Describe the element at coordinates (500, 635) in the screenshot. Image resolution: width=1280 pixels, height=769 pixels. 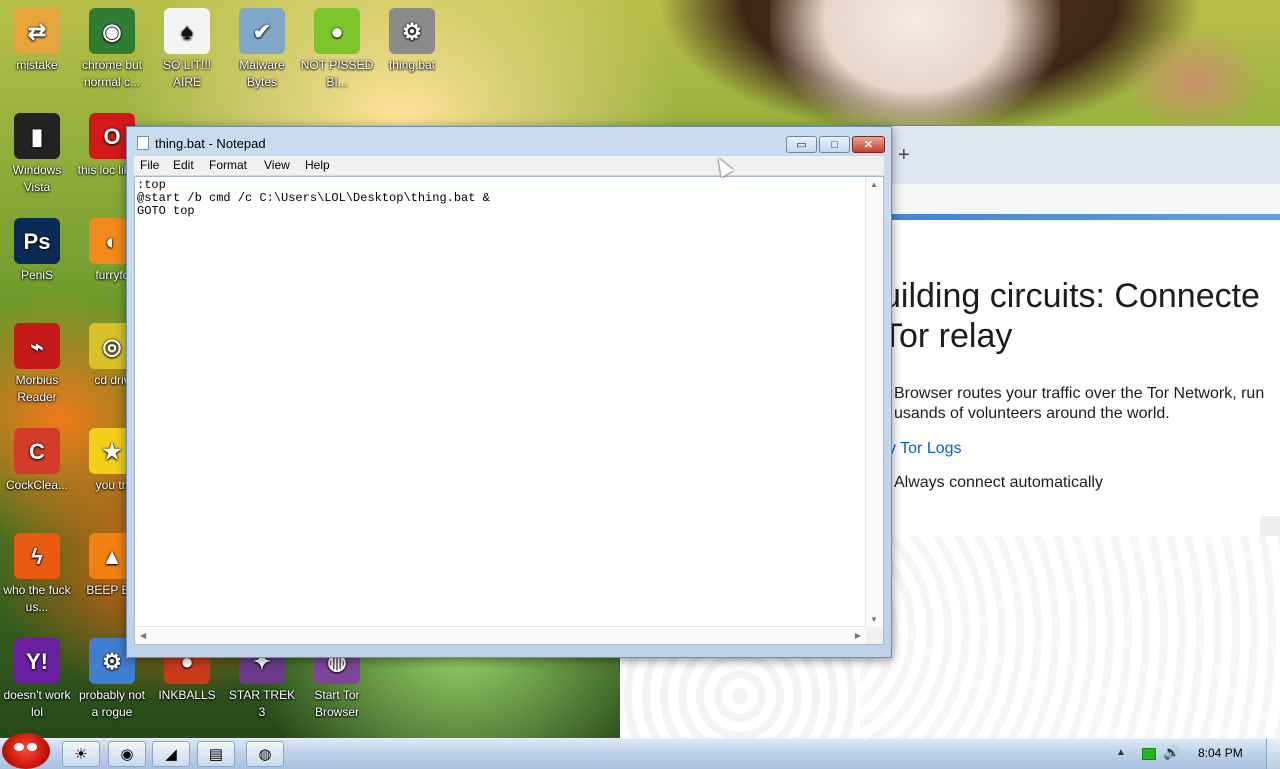
I see `horizontal-scrollbar: ◀ ▶` at that location.